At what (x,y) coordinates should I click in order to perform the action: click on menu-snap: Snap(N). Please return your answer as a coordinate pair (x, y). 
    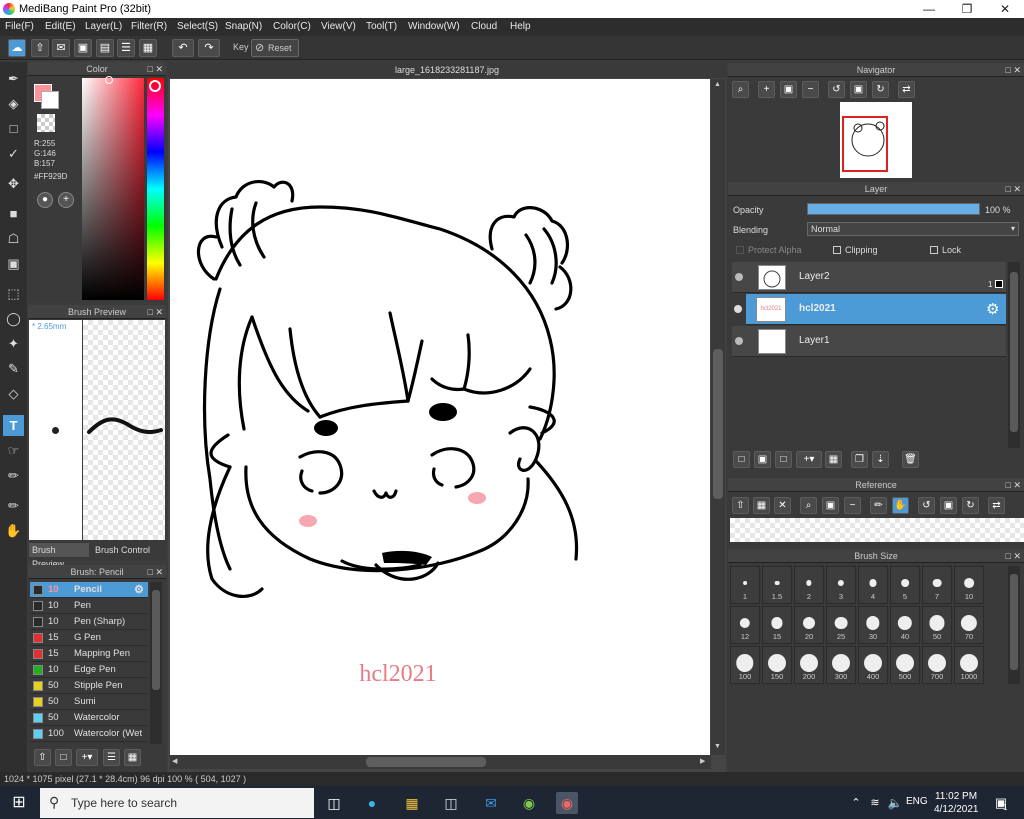
    Looking at the image, I should click on (243, 26).